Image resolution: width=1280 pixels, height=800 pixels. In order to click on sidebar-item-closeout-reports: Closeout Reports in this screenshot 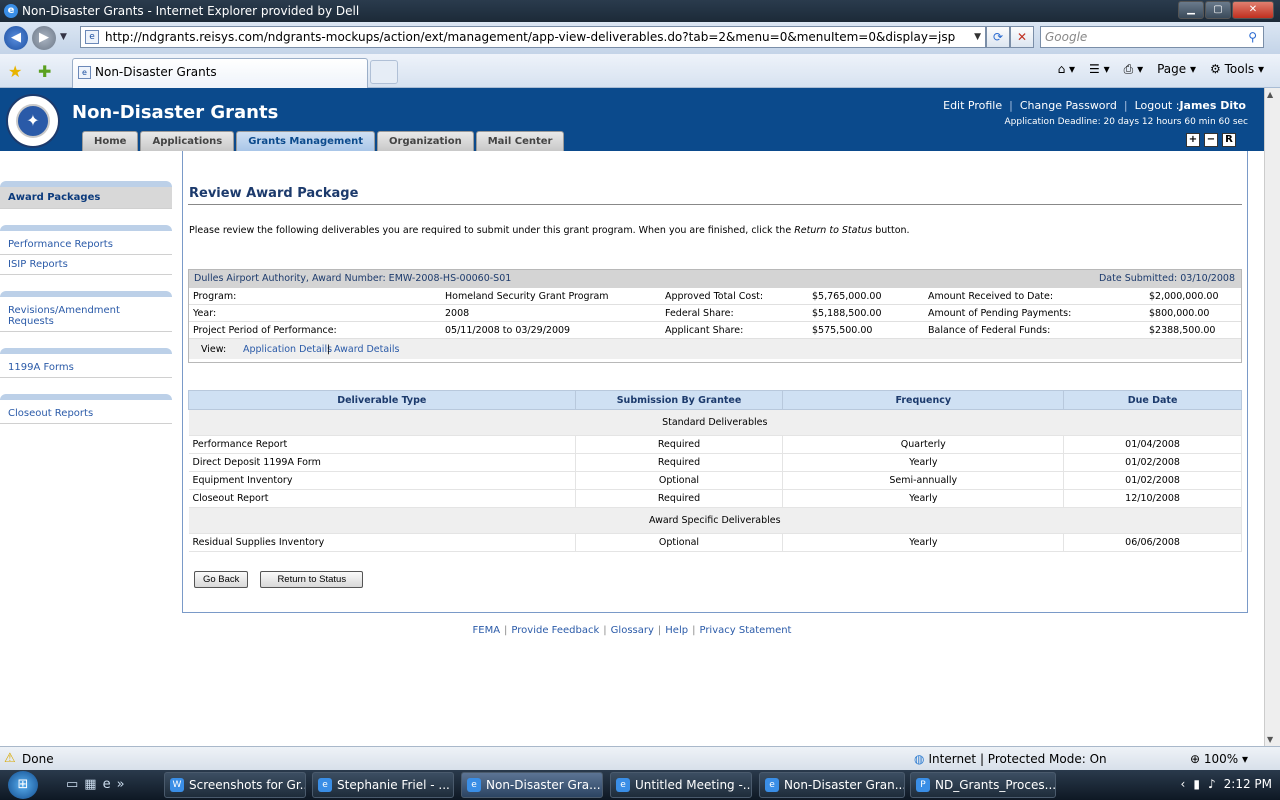, I will do `click(86, 414)`.